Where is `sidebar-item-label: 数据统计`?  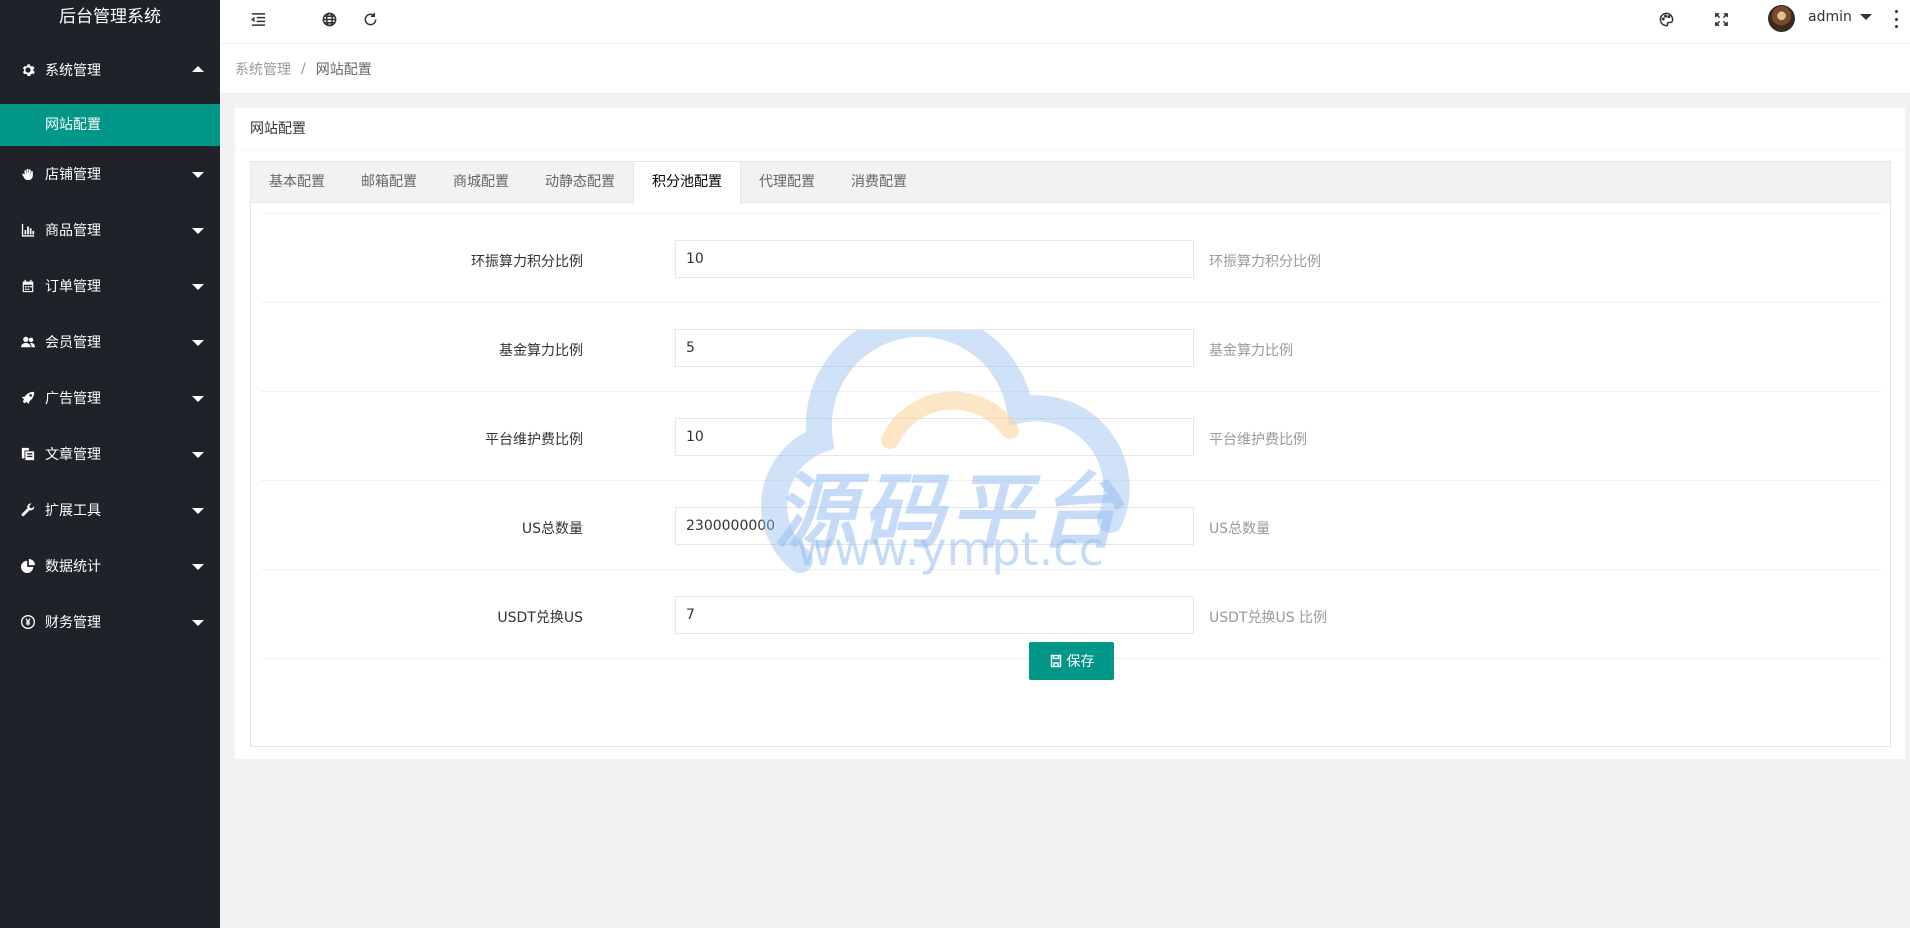
sidebar-item-label: 数据统计 is located at coordinates (73, 567).